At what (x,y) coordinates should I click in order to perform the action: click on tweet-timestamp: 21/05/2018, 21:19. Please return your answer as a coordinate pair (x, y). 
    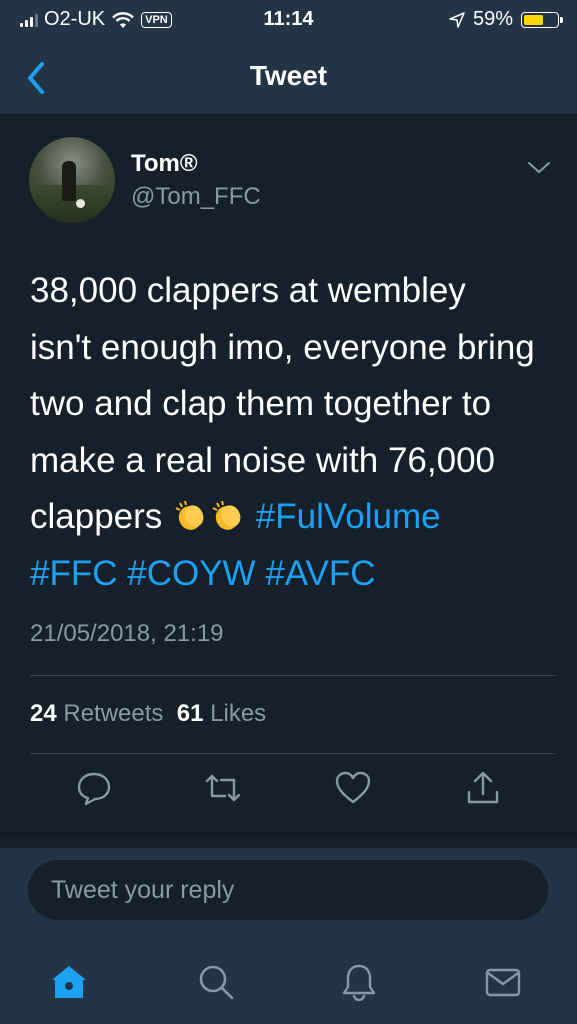
    Looking at the image, I should click on (127, 633).